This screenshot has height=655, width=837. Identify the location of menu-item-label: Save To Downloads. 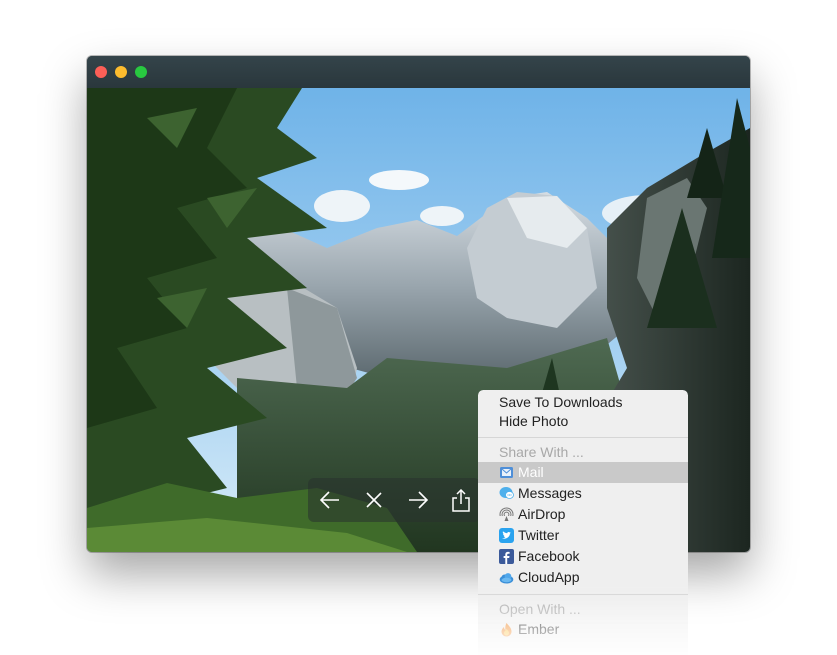
(561, 402).